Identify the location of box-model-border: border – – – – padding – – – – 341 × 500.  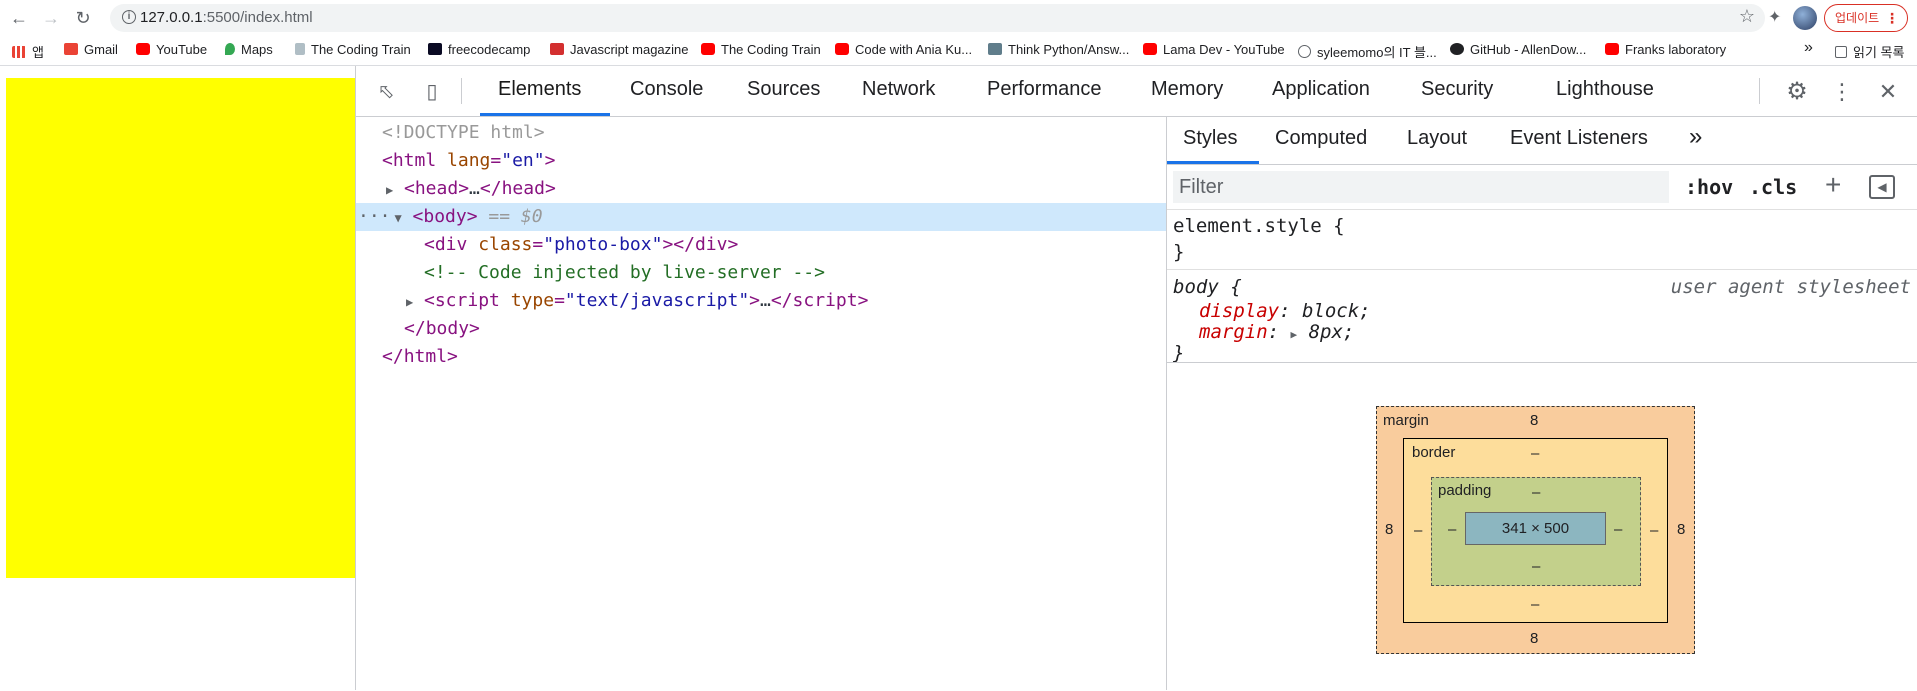
(1535, 530).